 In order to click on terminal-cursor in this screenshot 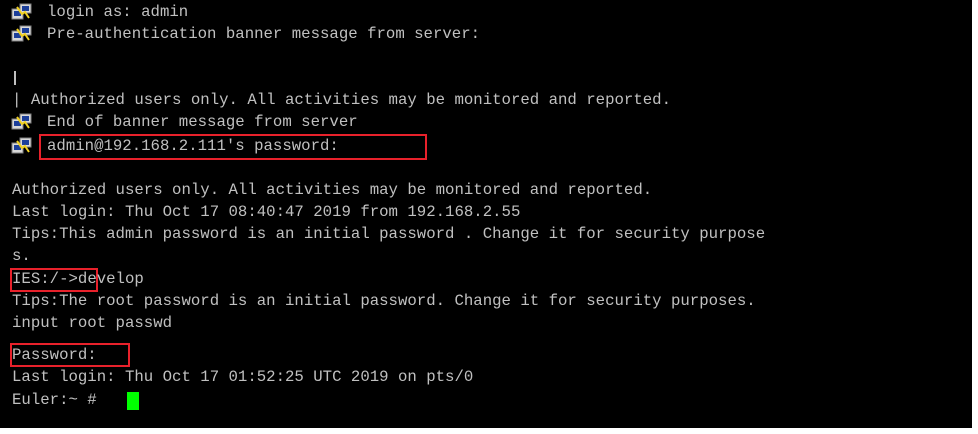, I will do `click(133, 401)`.